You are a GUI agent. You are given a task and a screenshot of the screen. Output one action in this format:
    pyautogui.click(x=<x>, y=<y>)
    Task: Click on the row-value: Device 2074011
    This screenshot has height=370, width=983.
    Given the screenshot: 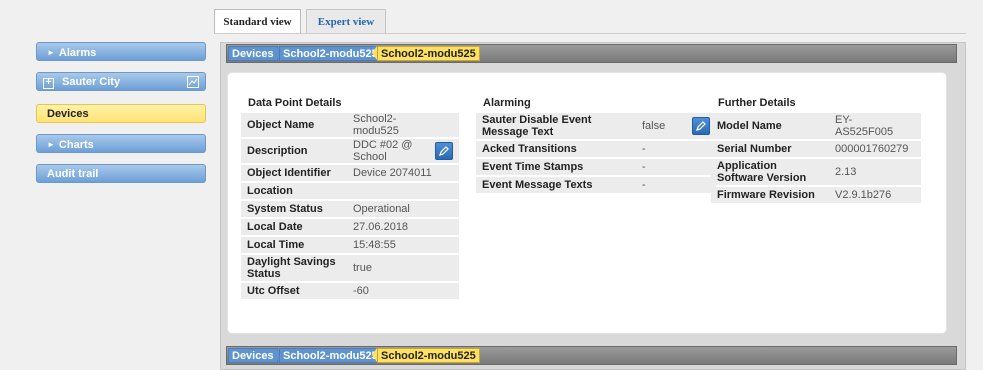 What is the action you would take?
    pyautogui.click(x=403, y=173)
    